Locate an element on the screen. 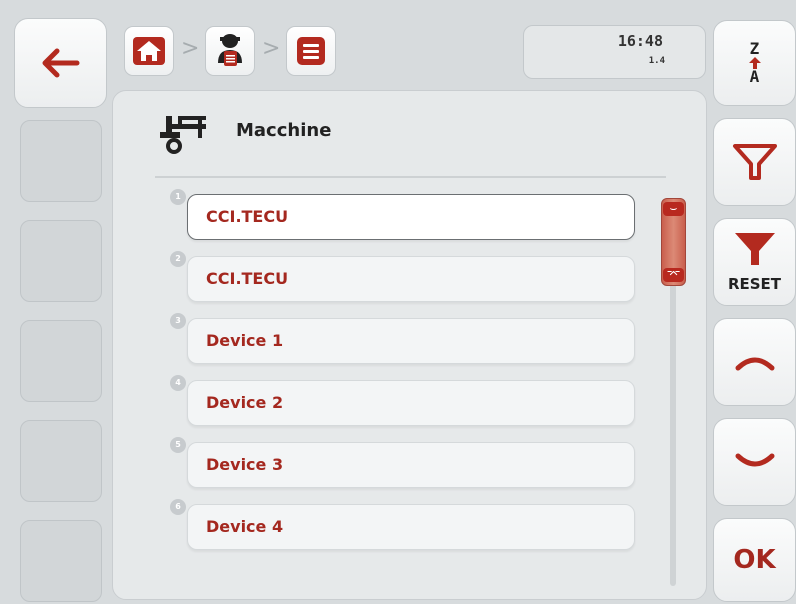  reset-label: RESET is located at coordinates (754, 284).